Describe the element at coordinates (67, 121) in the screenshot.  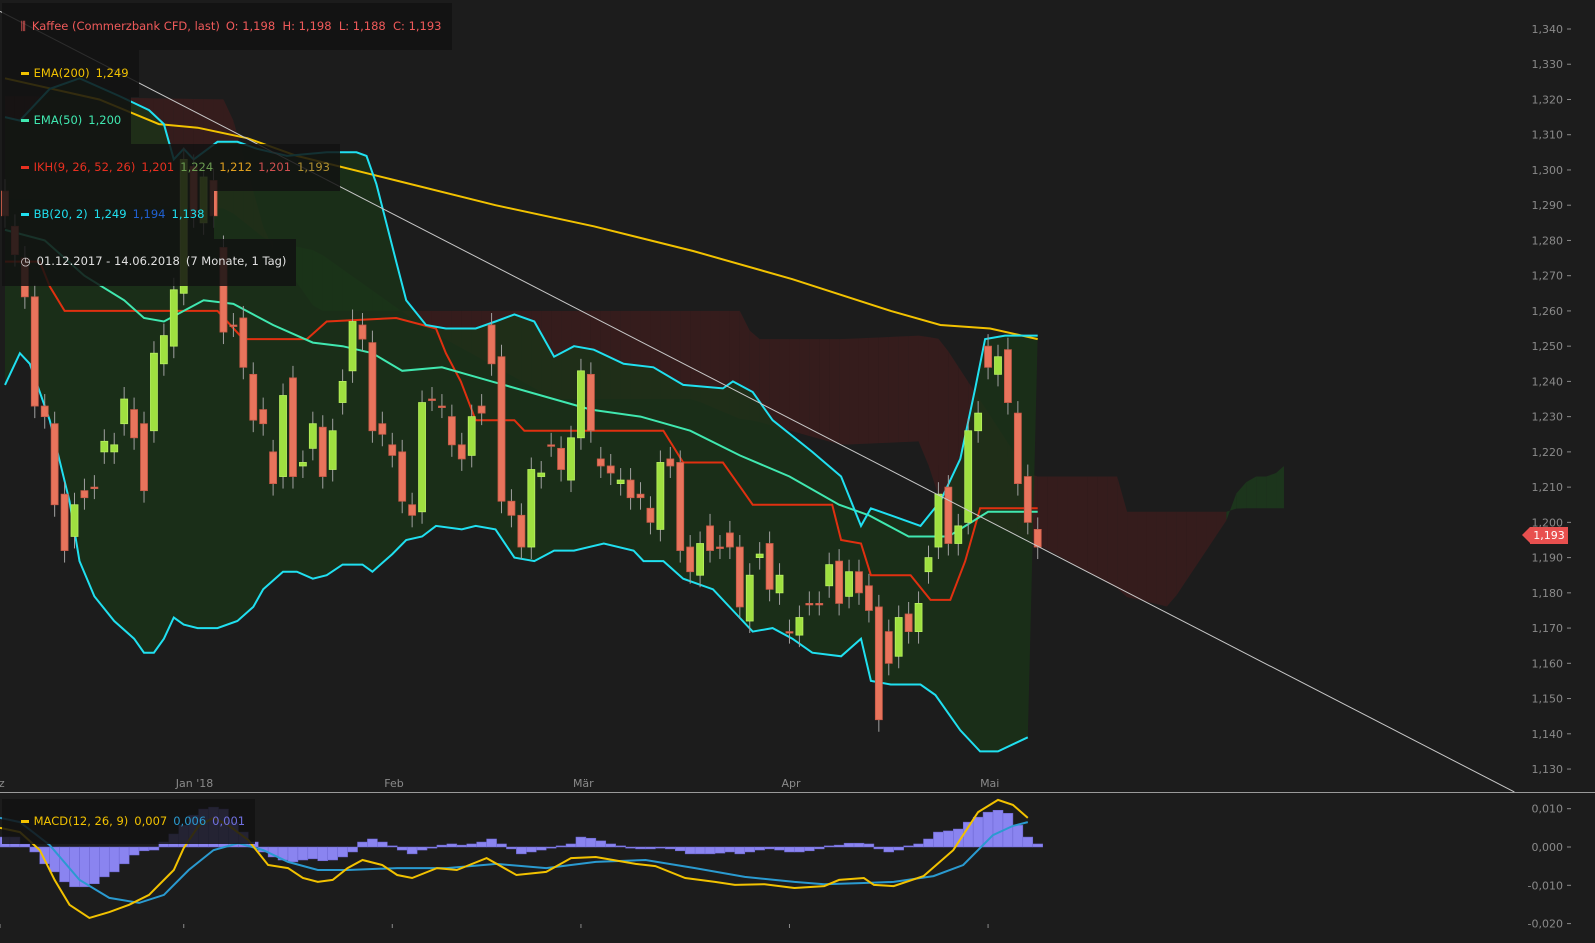
I see `legend-ema50: EMA(50) 1,200` at that location.